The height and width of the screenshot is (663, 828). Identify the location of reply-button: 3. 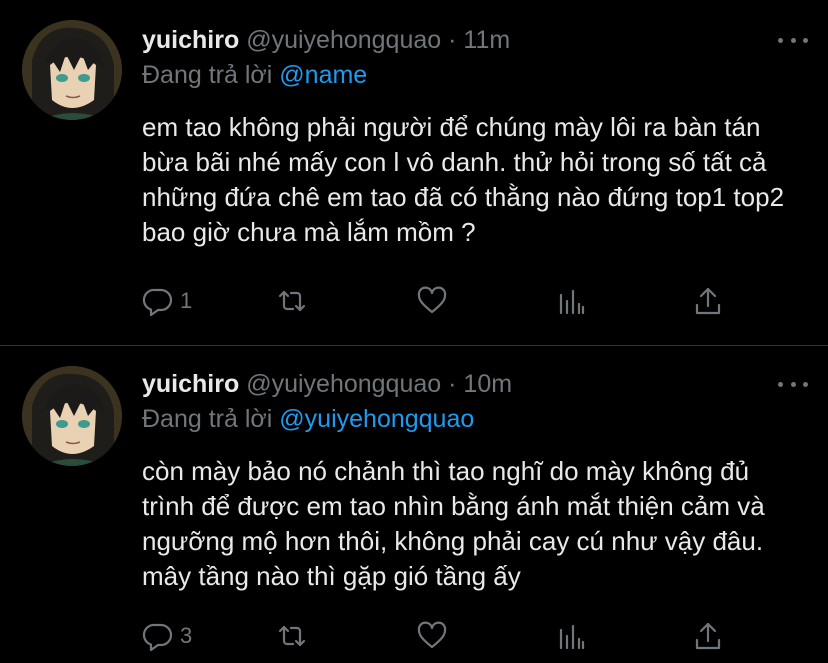
(167, 636).